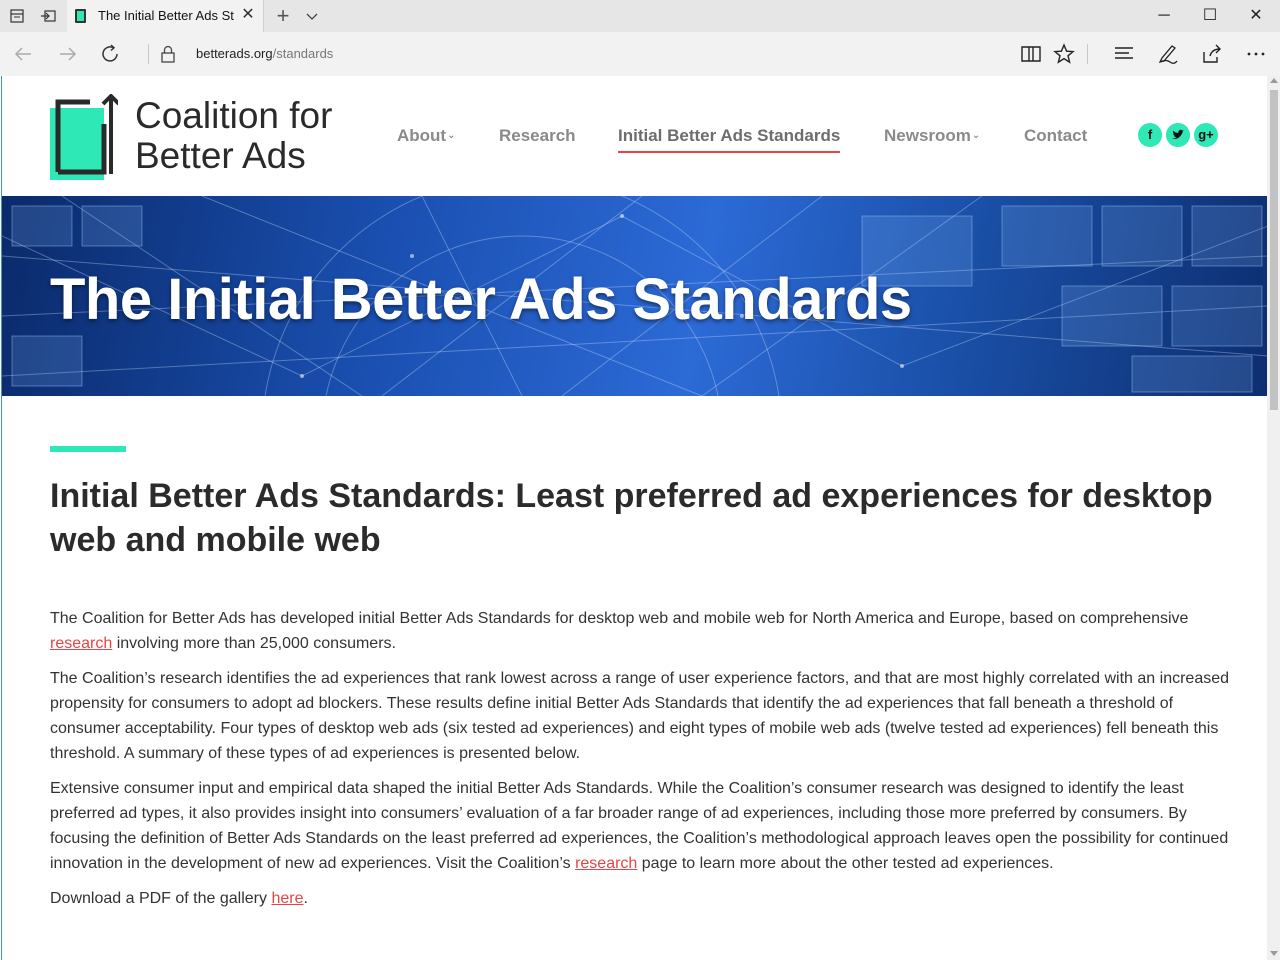  Describe the element at coordinates (1273, 518) in the screenshot. I see `page-scrollbar` at that location.